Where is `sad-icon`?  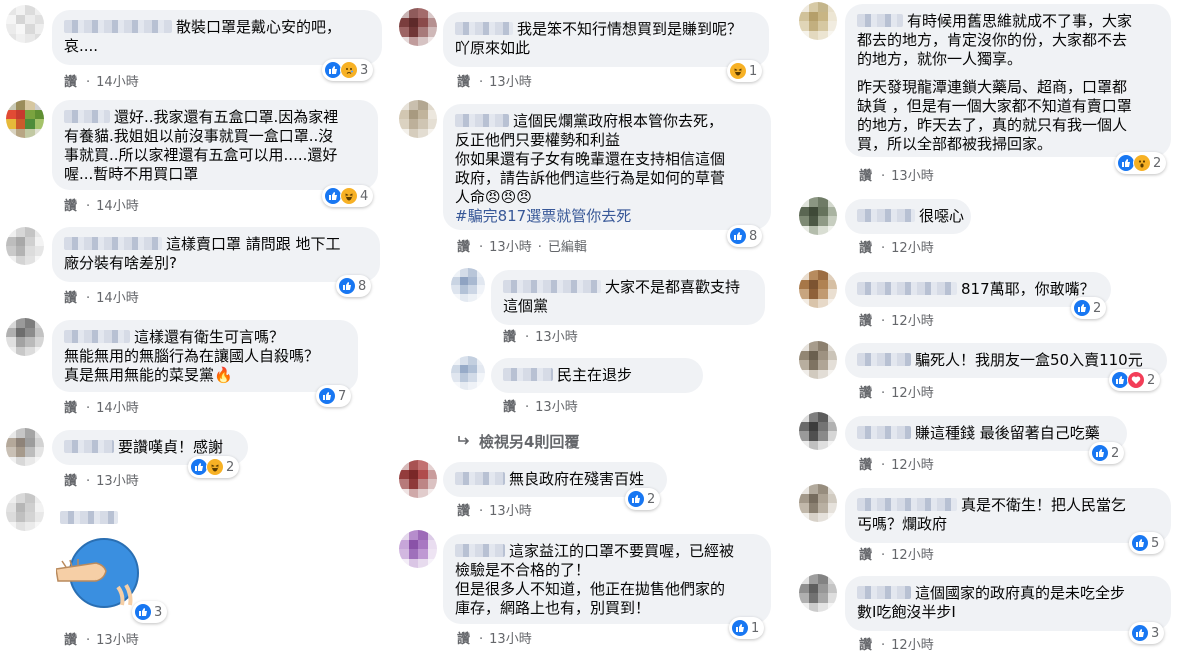
sad-icon is located at coordinates (349, 70).